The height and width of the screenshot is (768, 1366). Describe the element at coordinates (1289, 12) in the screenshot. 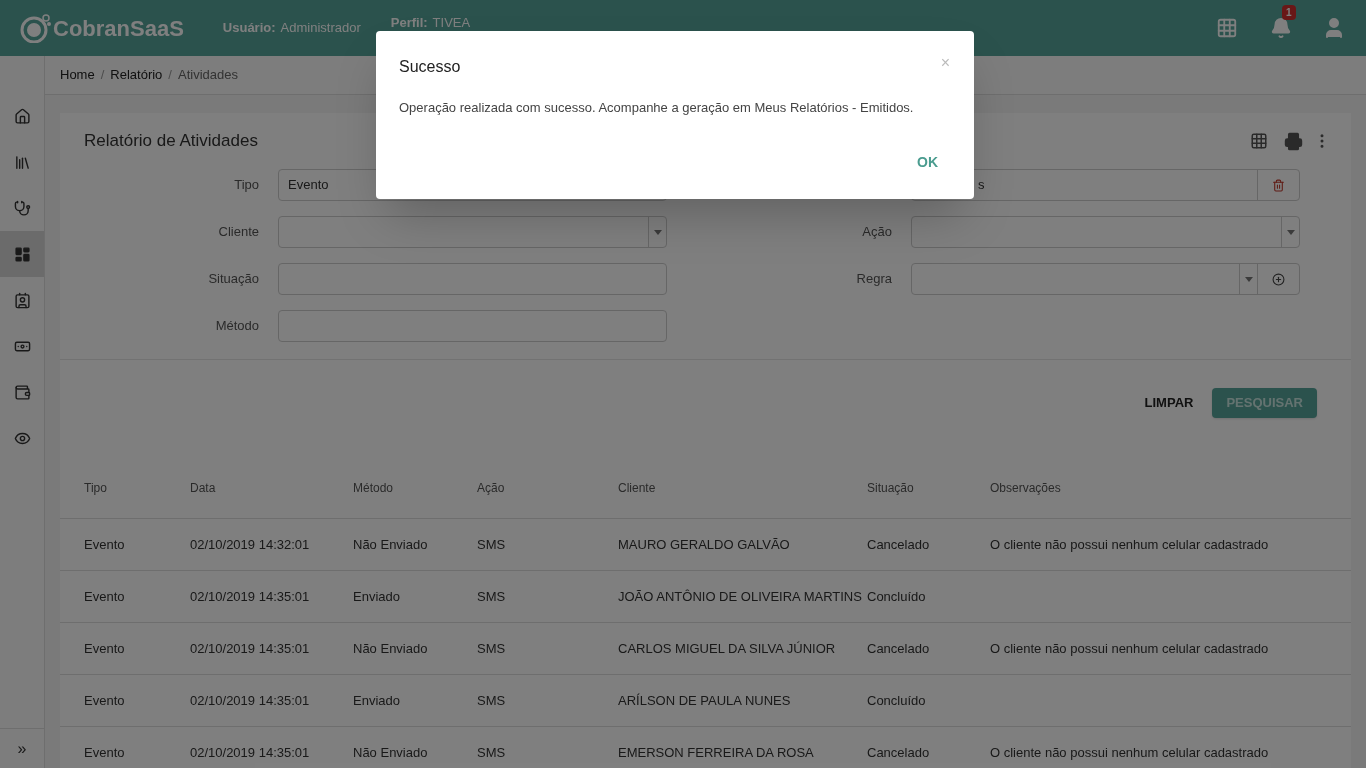

I see `notification-badge: 1` at that location.